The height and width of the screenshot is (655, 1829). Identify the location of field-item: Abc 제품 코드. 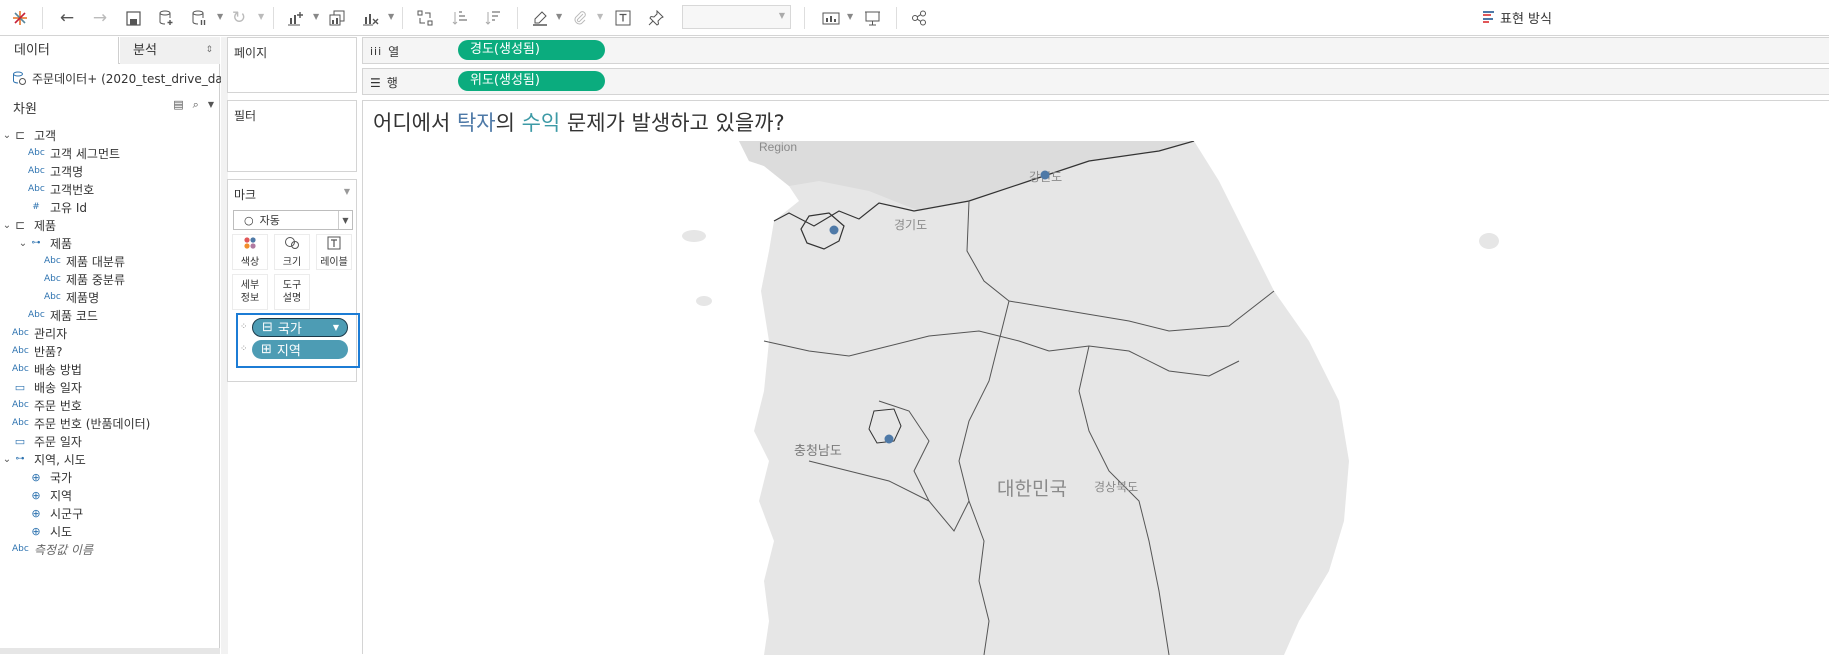
(110, 315).